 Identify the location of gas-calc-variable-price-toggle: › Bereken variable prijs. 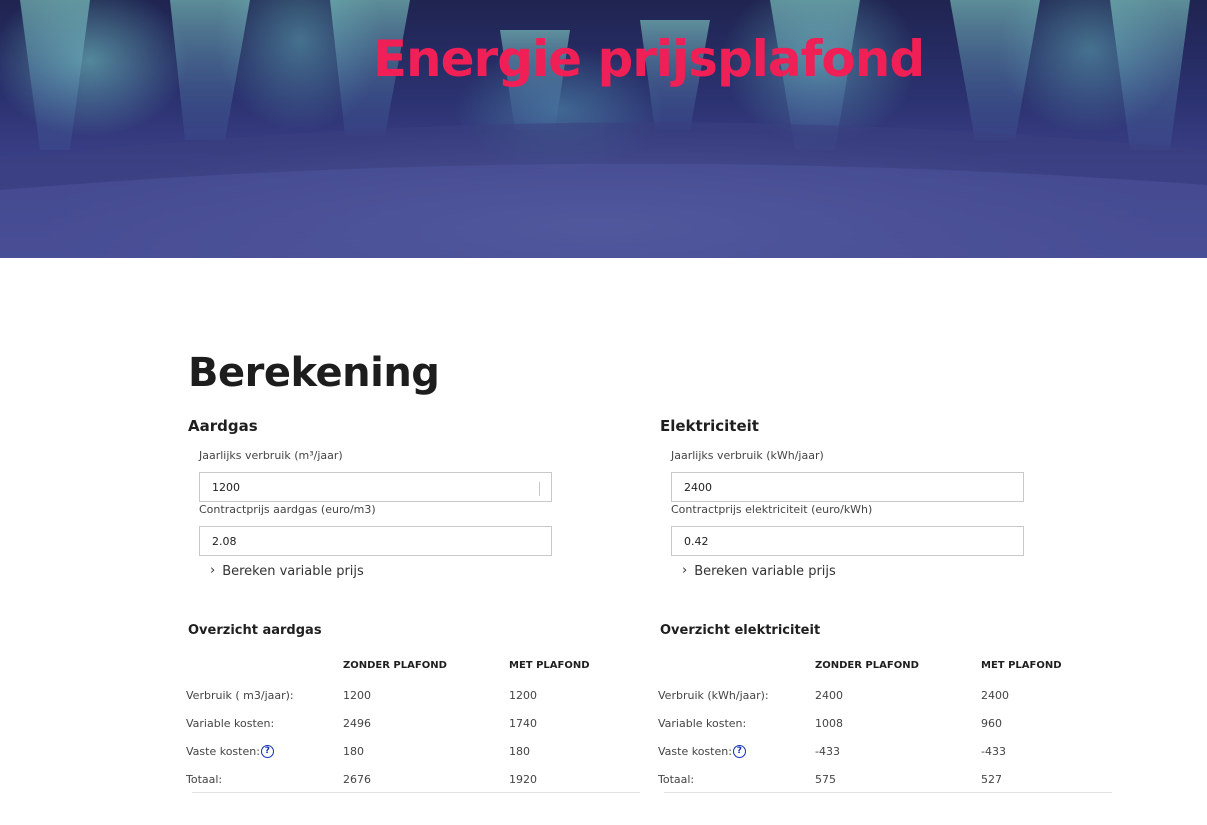
(287, 571).